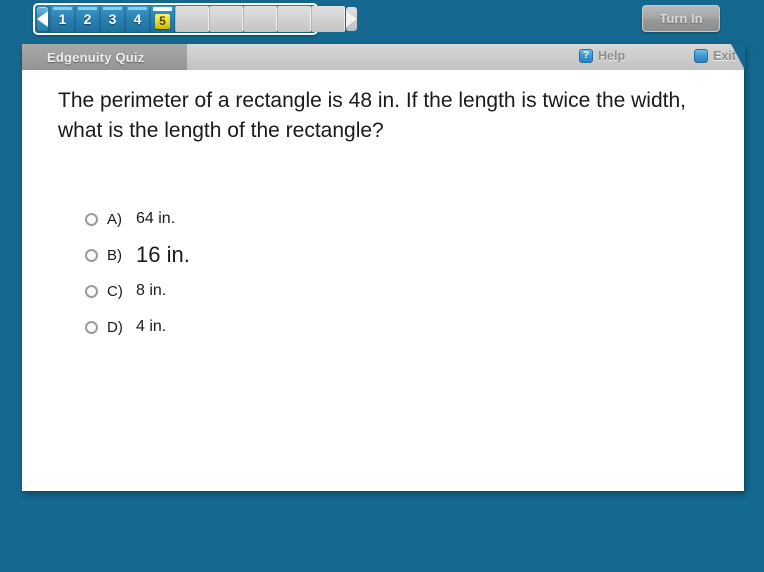  Describe the element at coordinates (681, 18) in the screenshot. I see `turn-in-button: Turn In` at that location.